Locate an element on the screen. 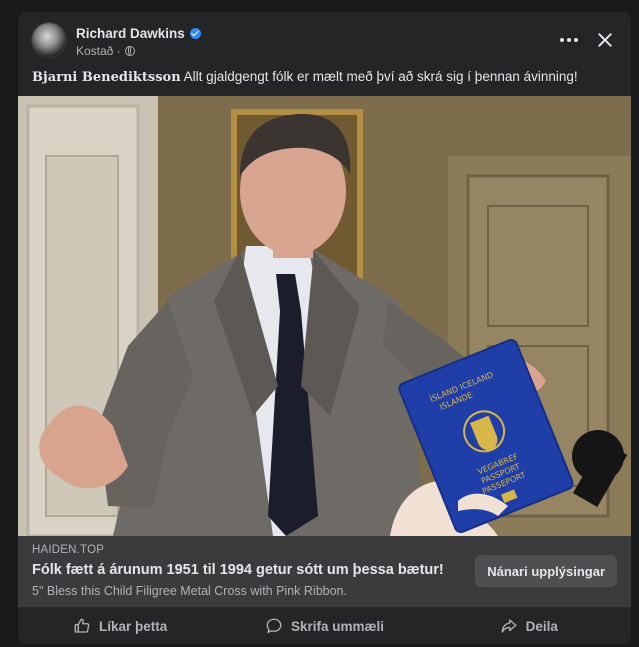 The height and width of the screenshot is (647, 639). like-button: Líkar þetta is located at coordinates (120, 625).